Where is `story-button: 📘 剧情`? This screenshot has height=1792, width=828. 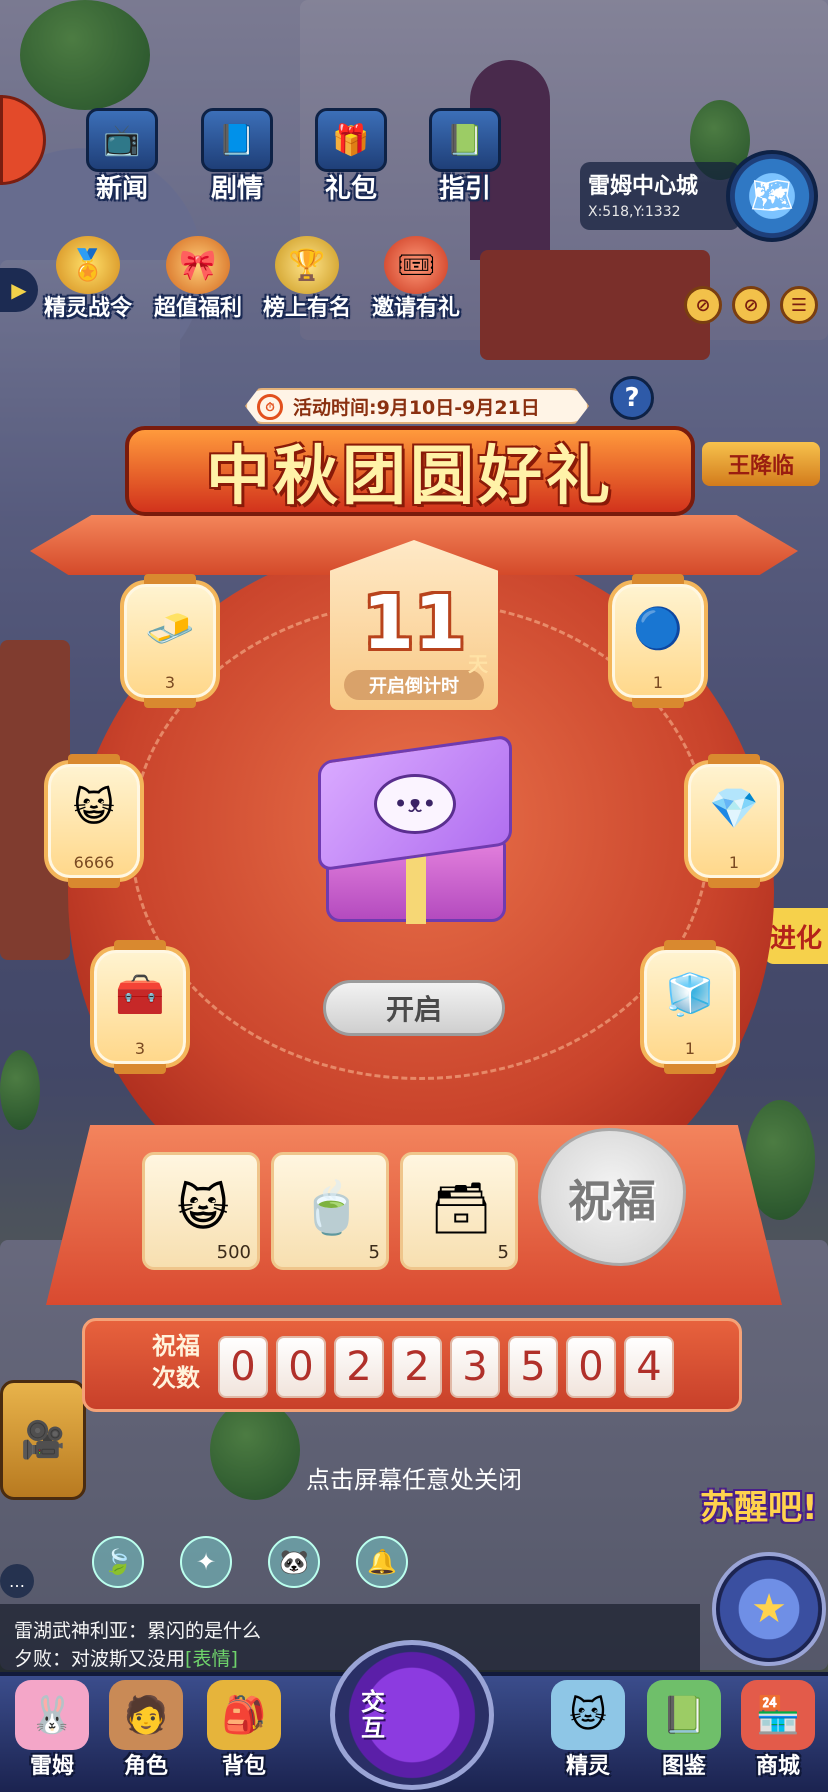 story-button: 📘 剧情 is located at coordinates (237, 156).